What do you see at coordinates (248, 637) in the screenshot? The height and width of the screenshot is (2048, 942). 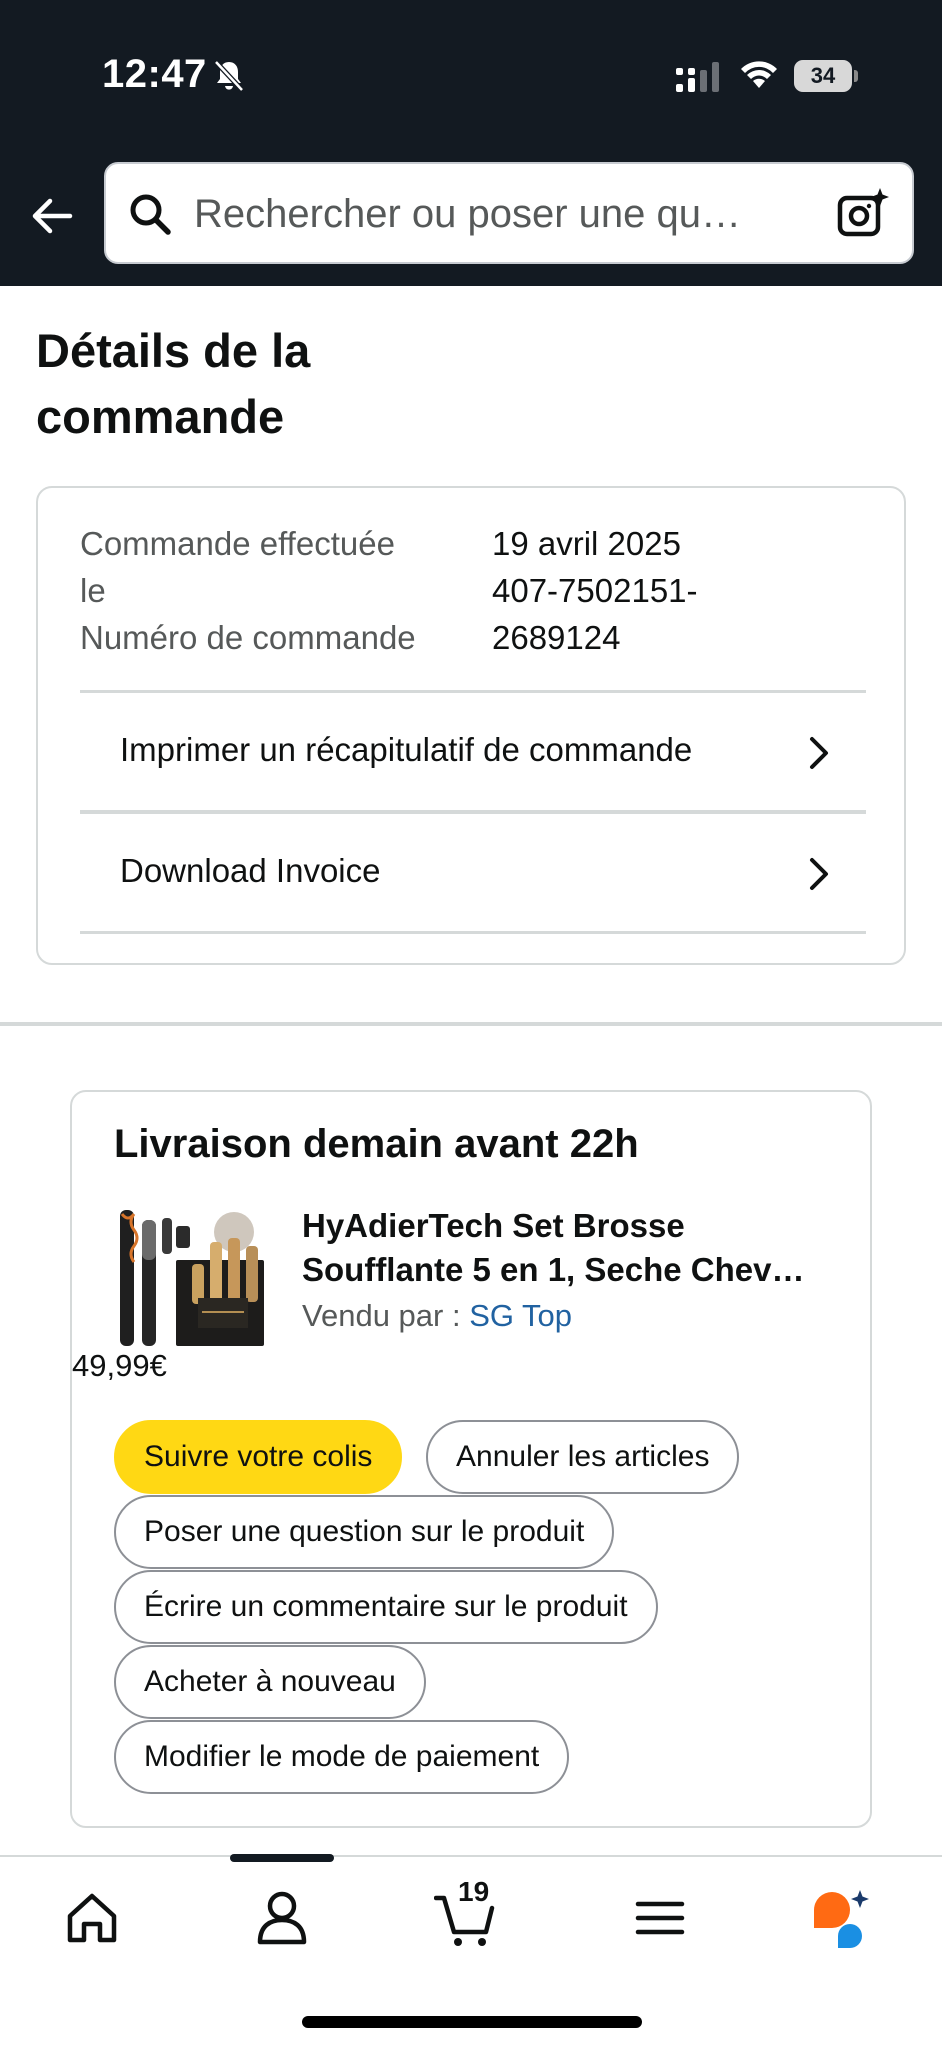 I see `order-number-label: Numéro de commande` at bounding box center [248, 637].